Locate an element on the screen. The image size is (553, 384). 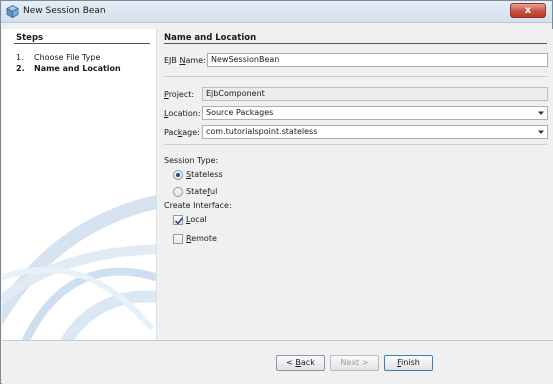
button-bar: < Back Next > Finish is located at coordinates (277, 362).